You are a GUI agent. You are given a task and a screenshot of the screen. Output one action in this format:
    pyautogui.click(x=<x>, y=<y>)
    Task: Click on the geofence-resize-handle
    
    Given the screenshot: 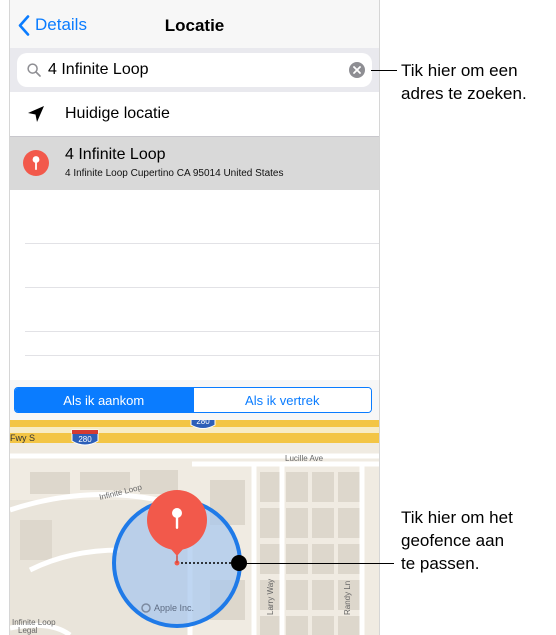 What is the action you would take?
    pyautogui.click(x=239, y=563)
    